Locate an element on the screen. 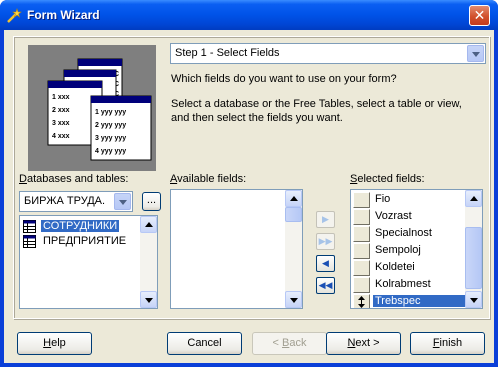  available-scrollbar is located at coordinates (293, 249).